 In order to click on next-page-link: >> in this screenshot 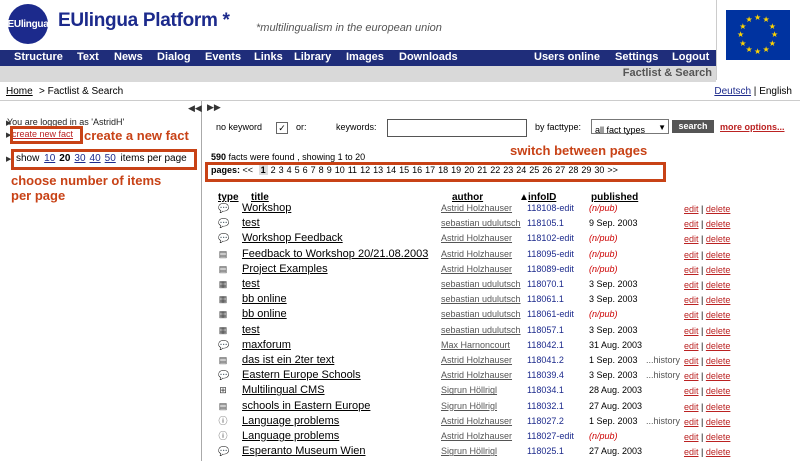, I will do `click(612, 170)`.